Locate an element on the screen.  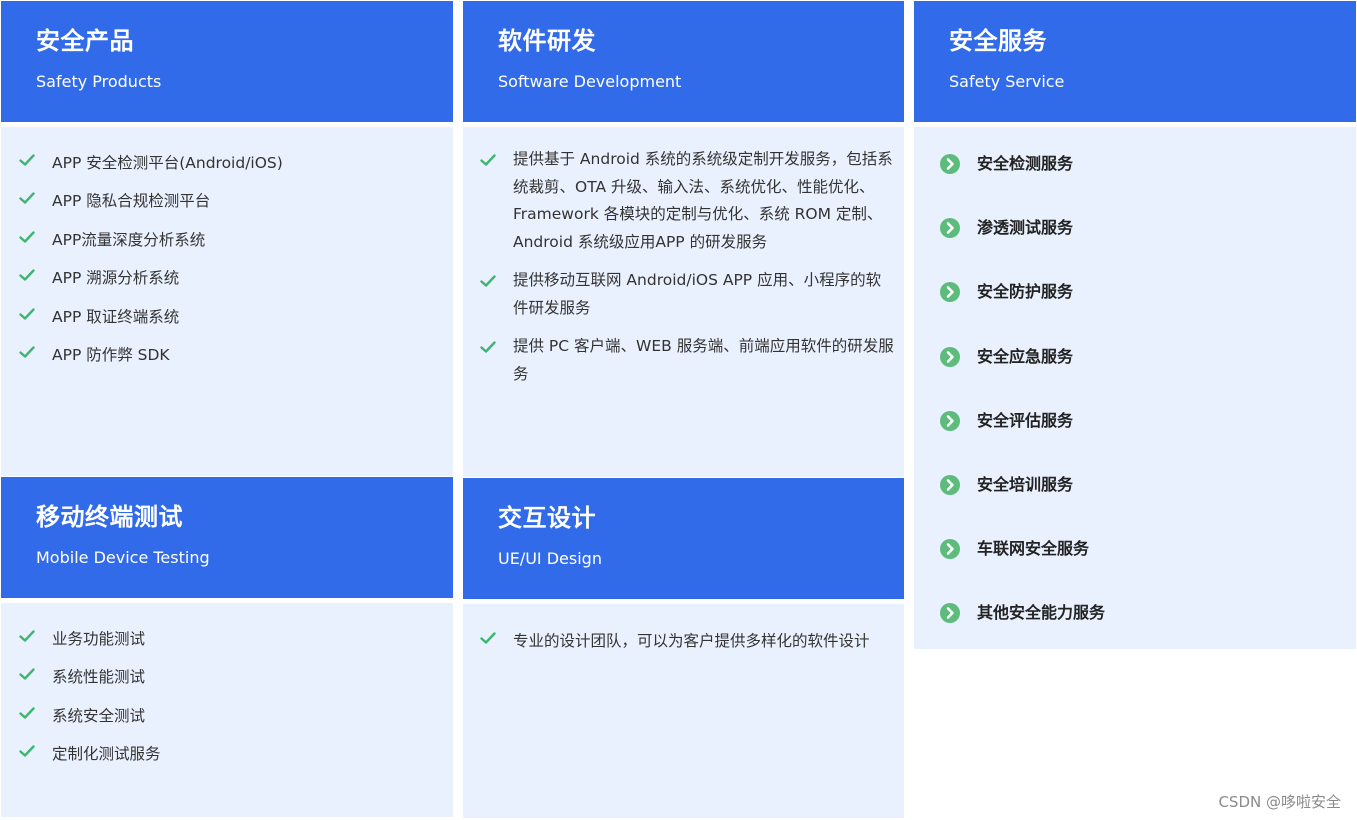
list-item: 提供 PC 客户端、WEB 服务端、前端应用软件的研发服务 is located at coordinates (687, 360).